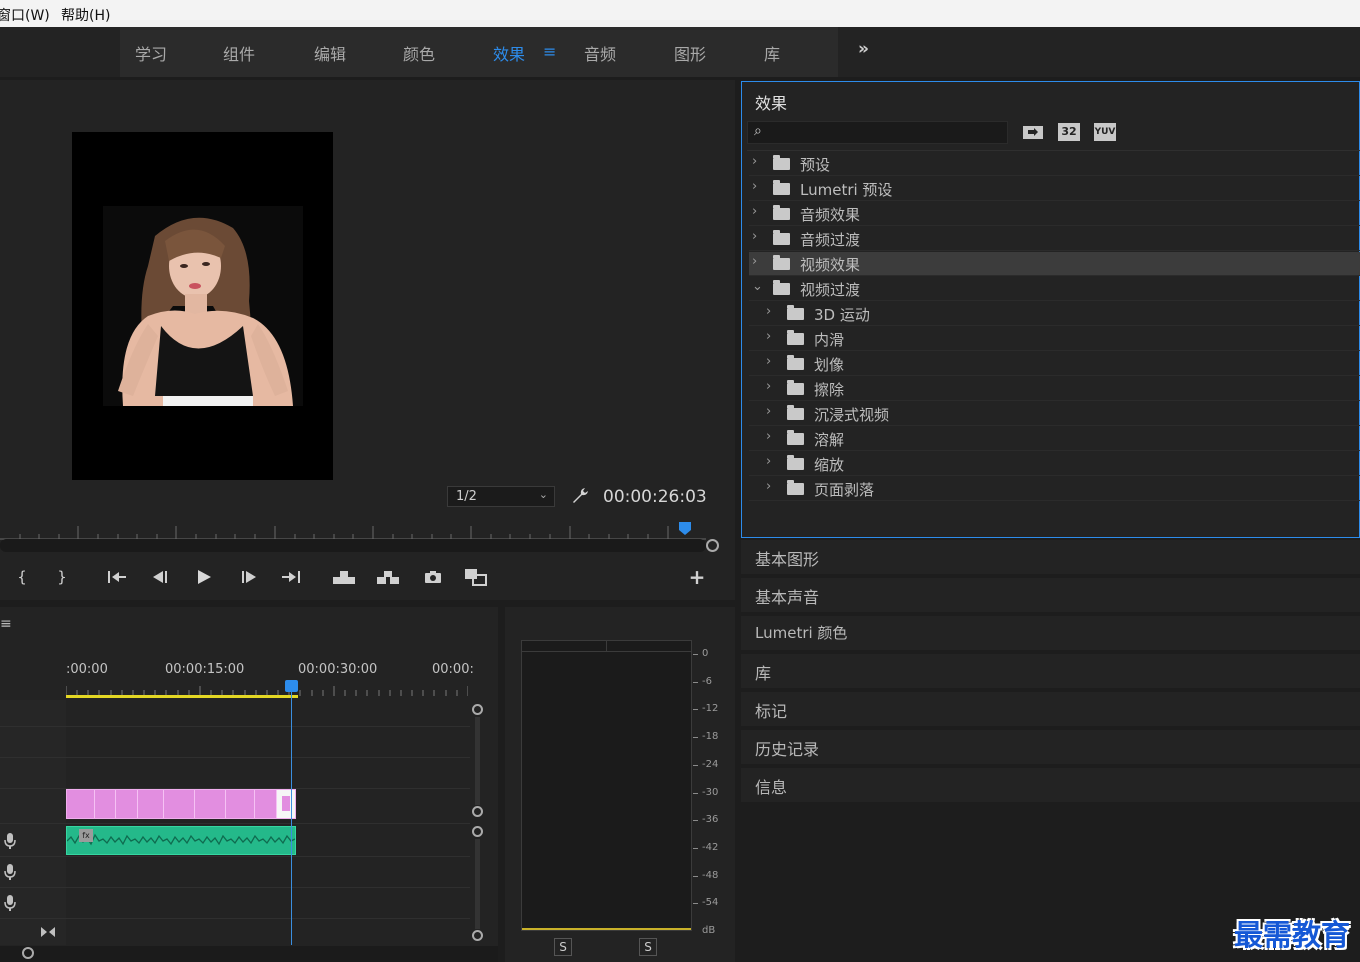  I want to click on workspace-tab-libraries: 库, so click(772, 53).